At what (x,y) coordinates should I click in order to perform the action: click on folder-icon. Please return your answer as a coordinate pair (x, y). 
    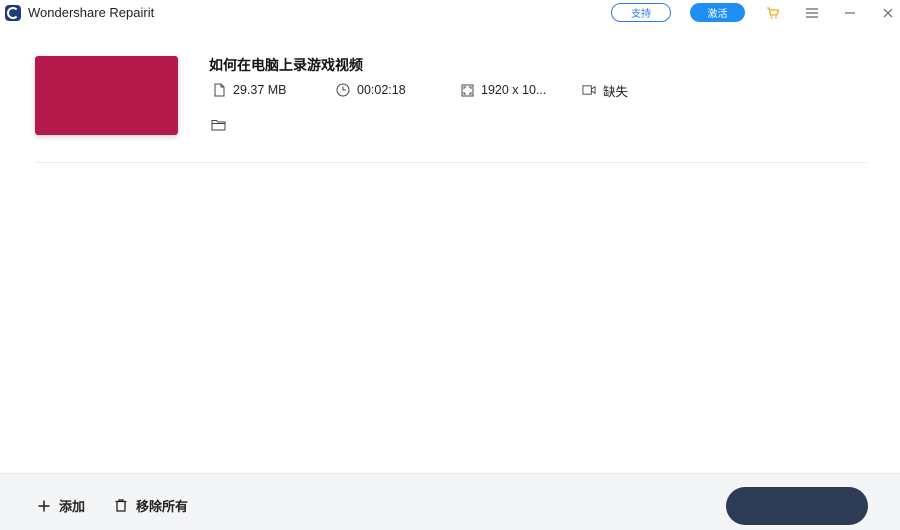
    Looking at the image, I should click on (219, 125).